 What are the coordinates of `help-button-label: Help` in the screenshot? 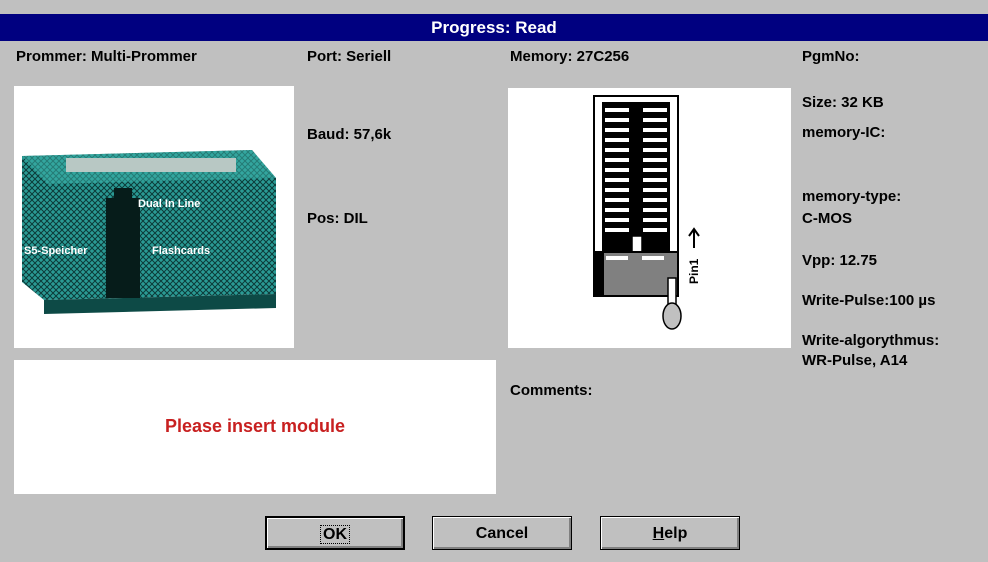 It's located at (670, 533).